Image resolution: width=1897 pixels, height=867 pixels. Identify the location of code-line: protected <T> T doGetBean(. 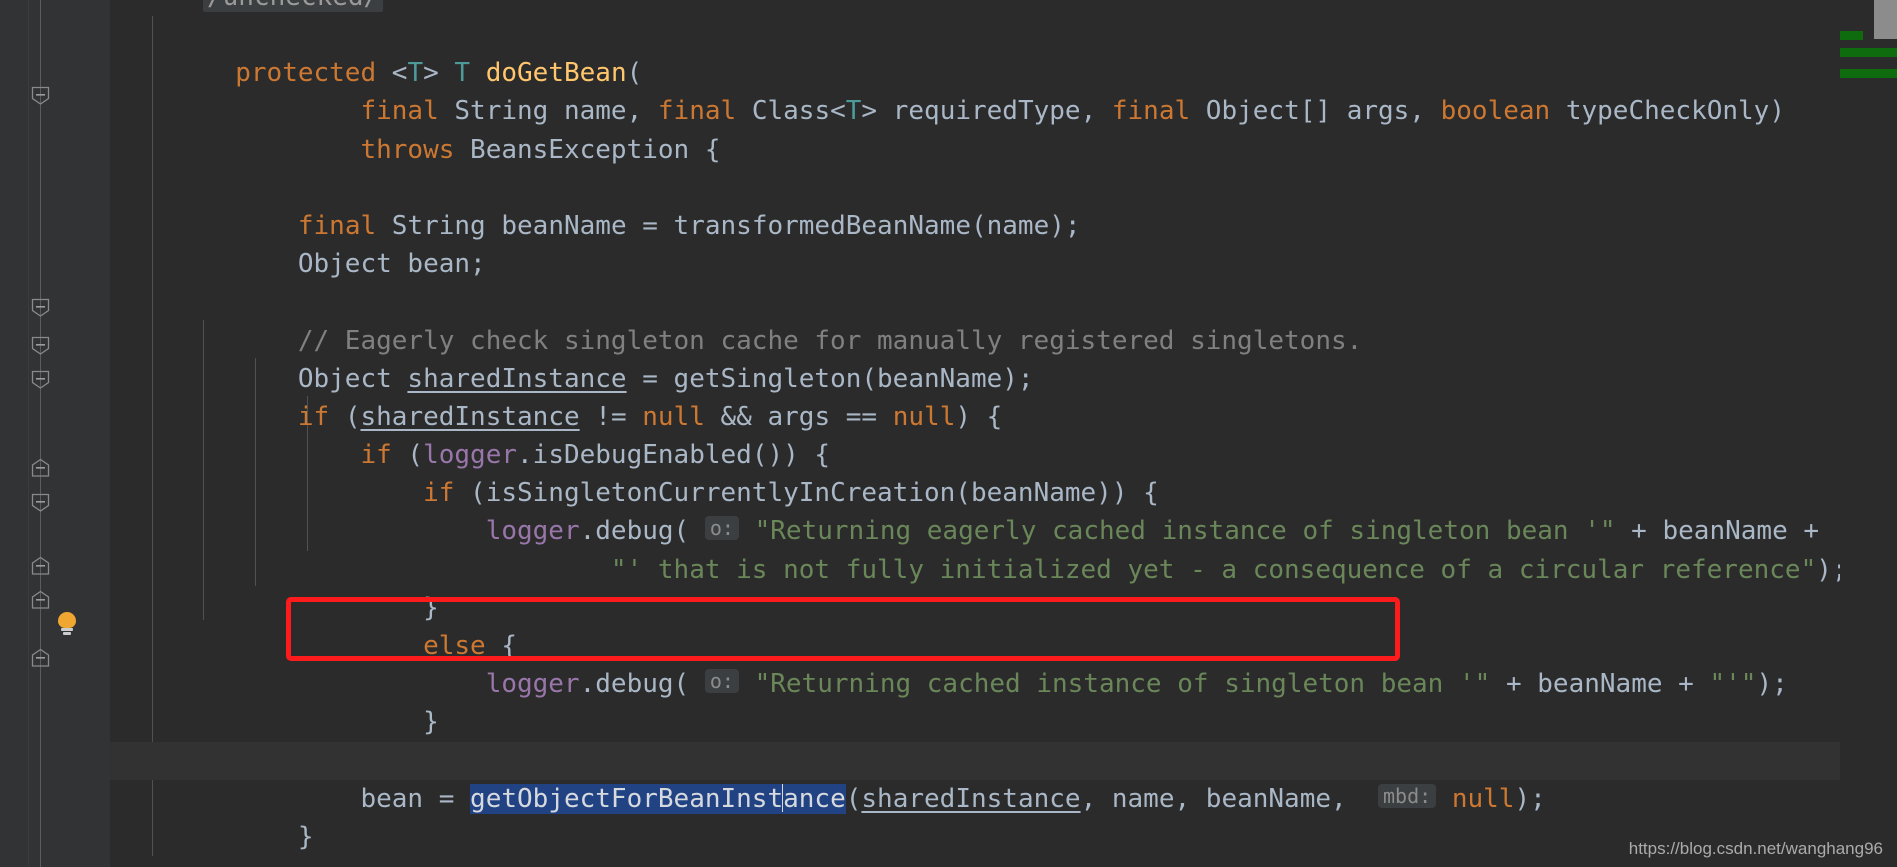
(975, 52).